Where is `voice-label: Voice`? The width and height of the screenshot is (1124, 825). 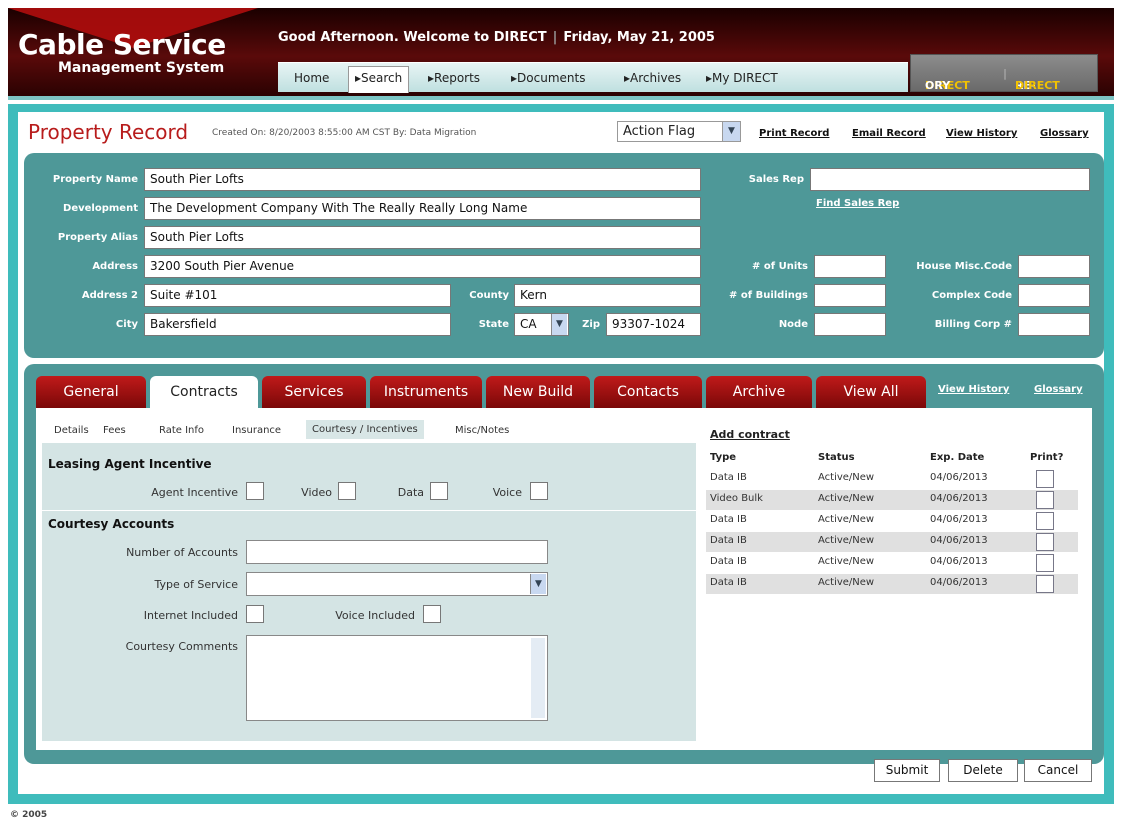
voice-label: Voice is located at coordinates (507, 492).